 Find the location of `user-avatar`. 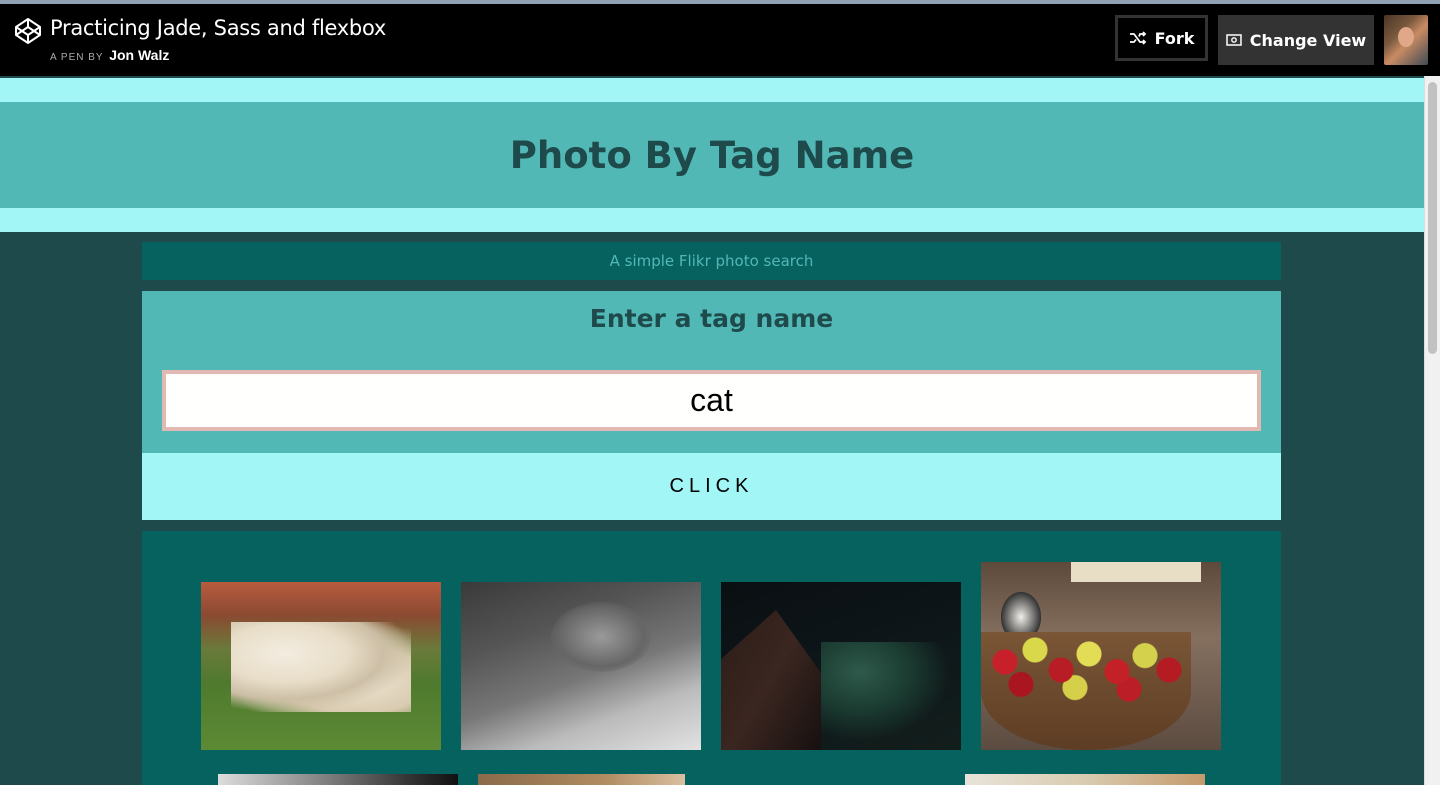

user-avatar is located at coordinates (1406, 40).